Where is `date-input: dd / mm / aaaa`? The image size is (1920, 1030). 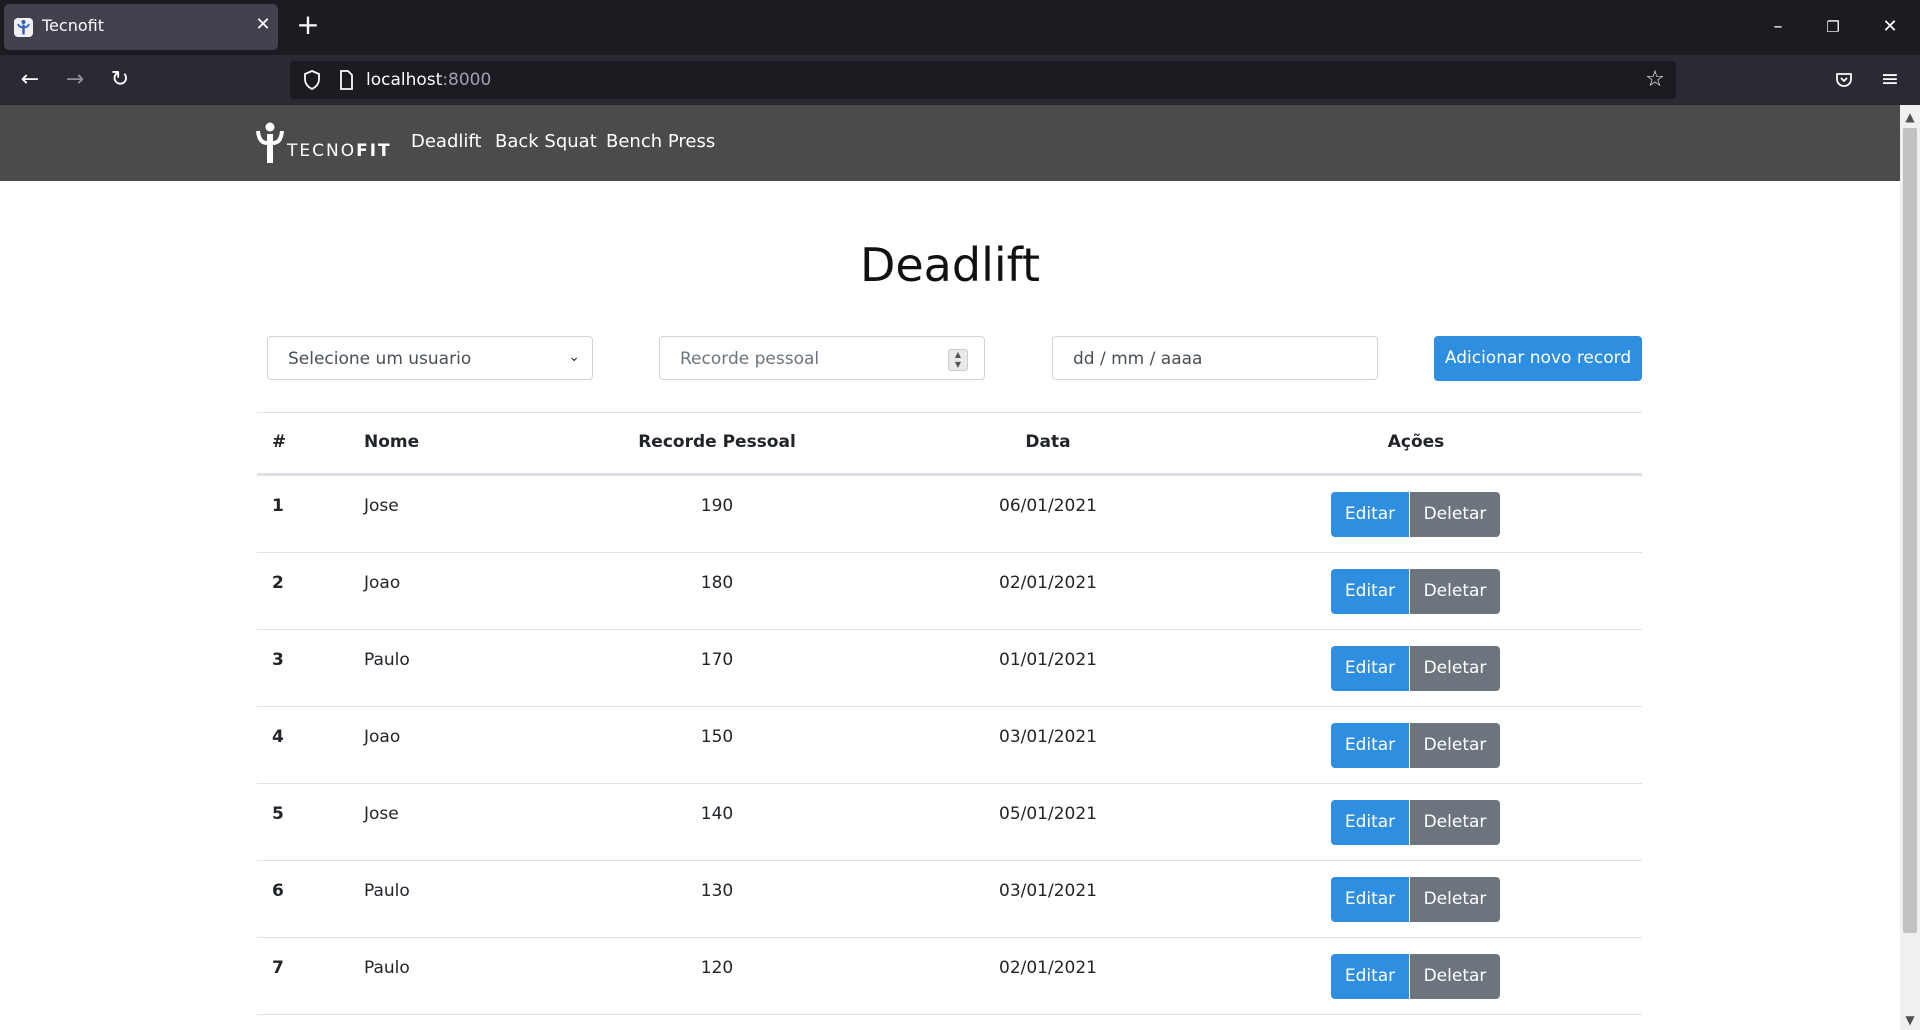 date-input: dd / mm / aaaa is located at coordinates (1215, 358).